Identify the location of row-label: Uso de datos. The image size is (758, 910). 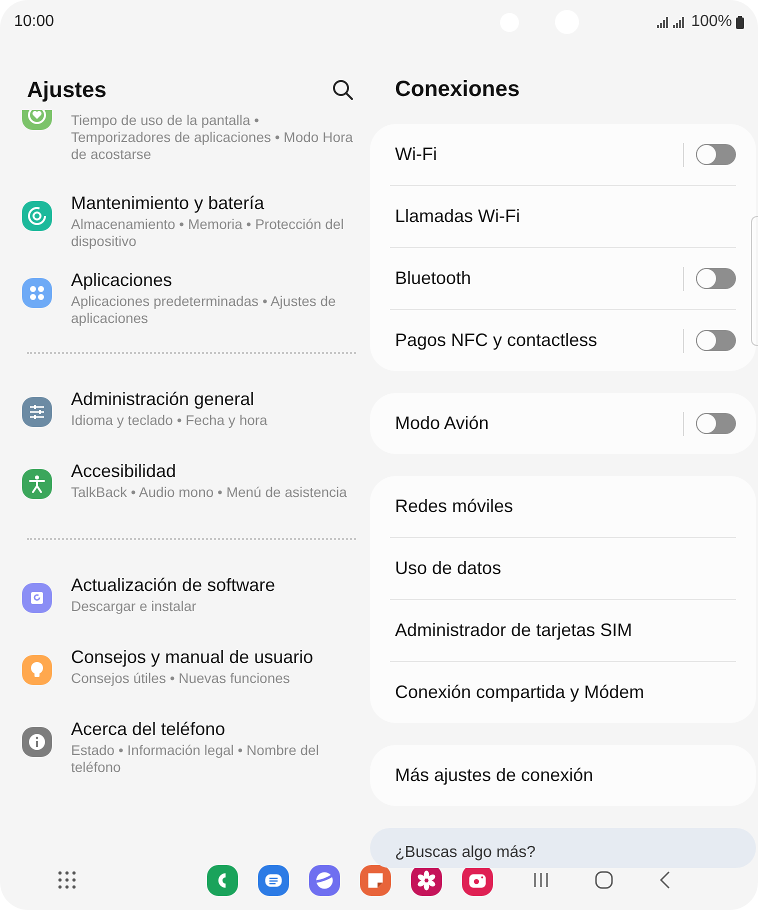
(448, 568).